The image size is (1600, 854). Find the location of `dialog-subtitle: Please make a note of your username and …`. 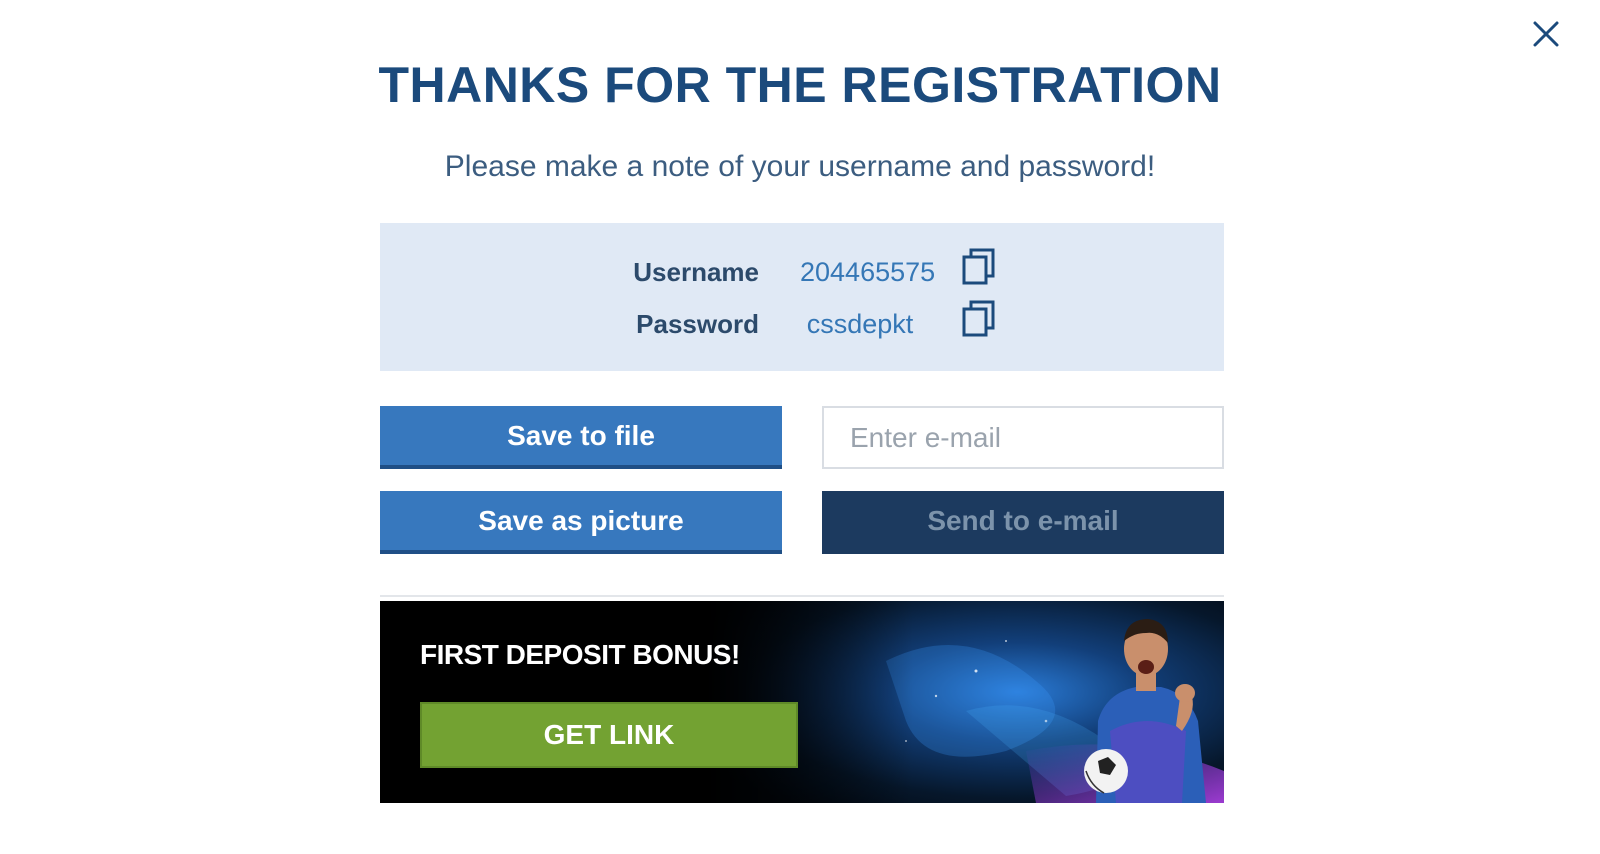

dialog-subtitle: Please make a note of your username and … is located at coordinates (800, 166).